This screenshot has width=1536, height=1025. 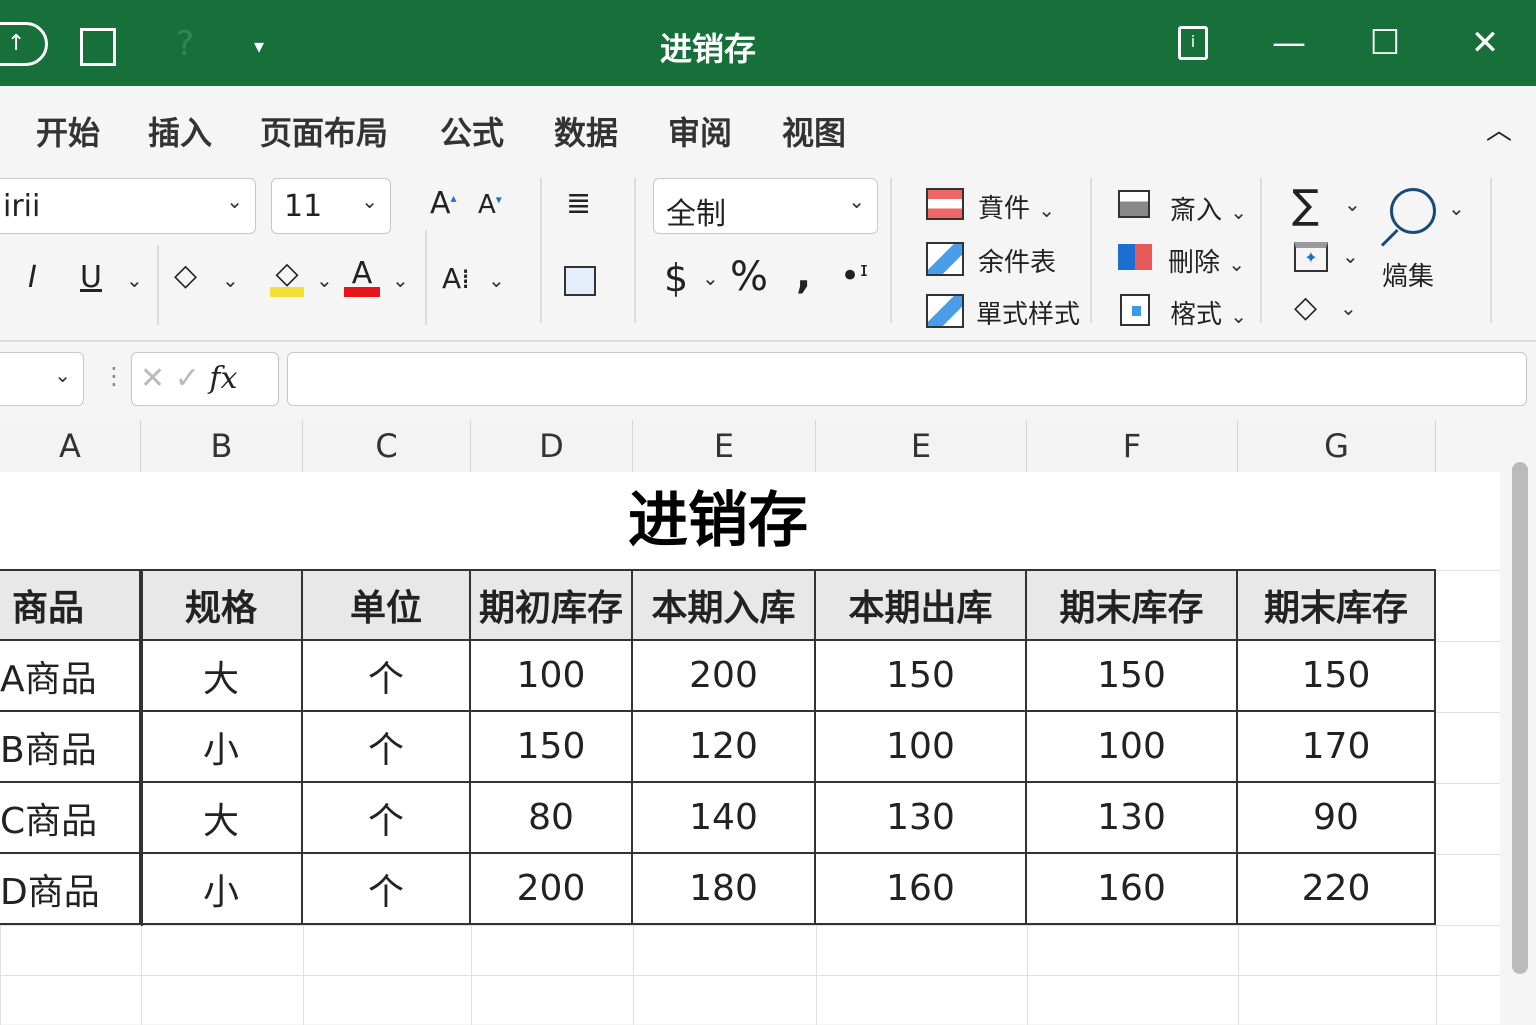 I want to click on delete-cells-button: 刪除 ⌄, so click(x=1206, y=260).